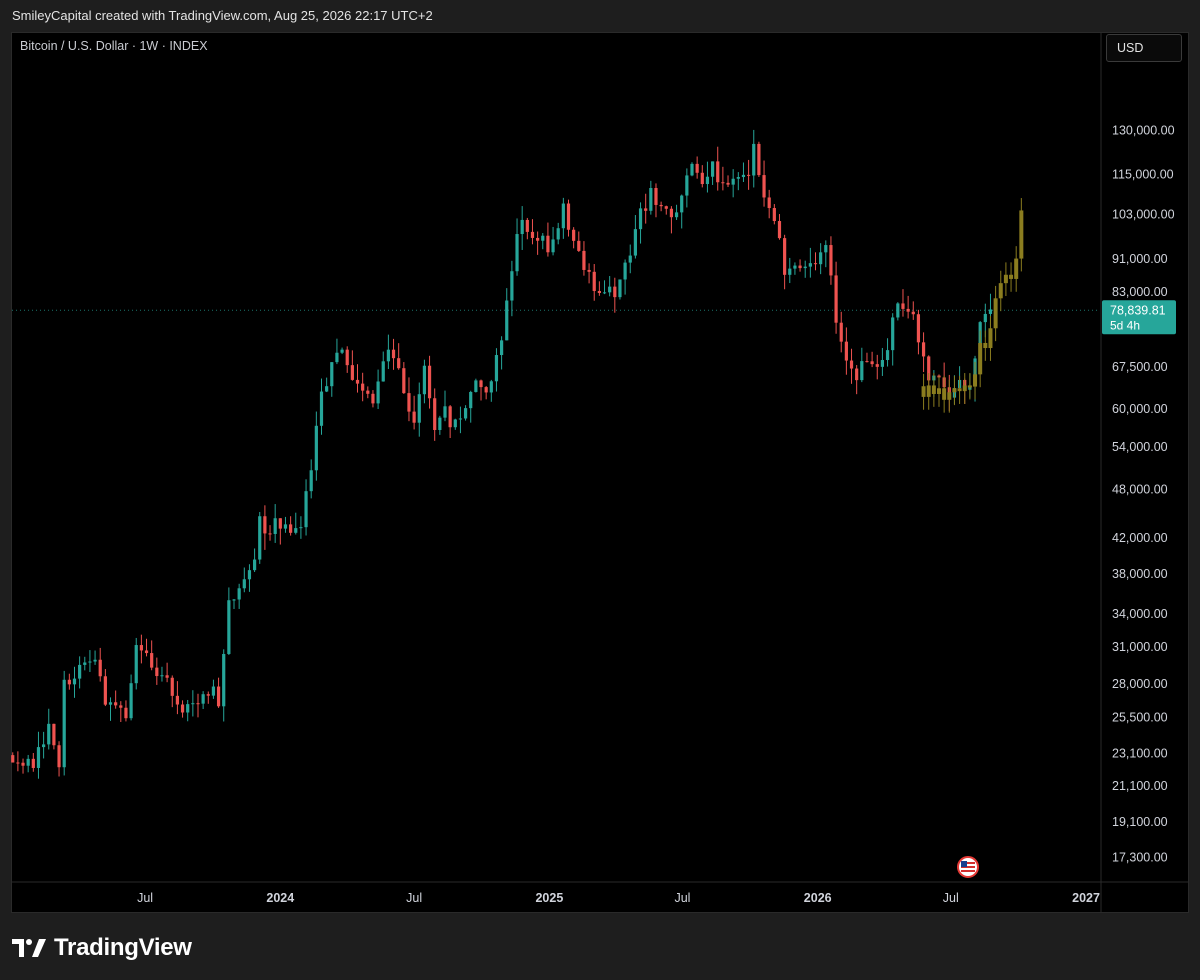 Image resolution: width=1200 pixels, height=980 pixels. I want to click on us-flag-icon, so click(968, 867).